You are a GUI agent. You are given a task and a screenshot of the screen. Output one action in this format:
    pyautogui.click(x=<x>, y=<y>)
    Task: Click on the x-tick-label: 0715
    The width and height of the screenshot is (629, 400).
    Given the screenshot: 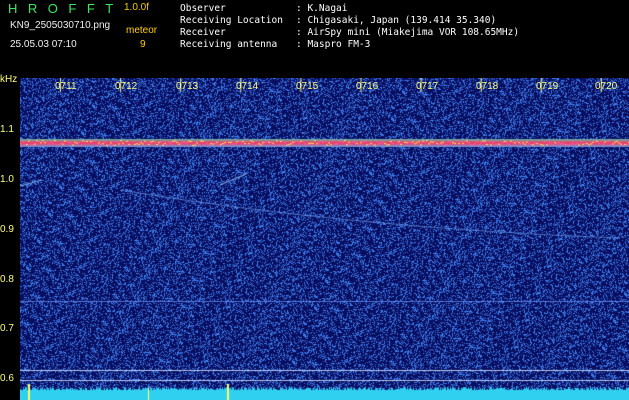 What is the action you would take?
    pyautogui.click(x=307, y=86)
    